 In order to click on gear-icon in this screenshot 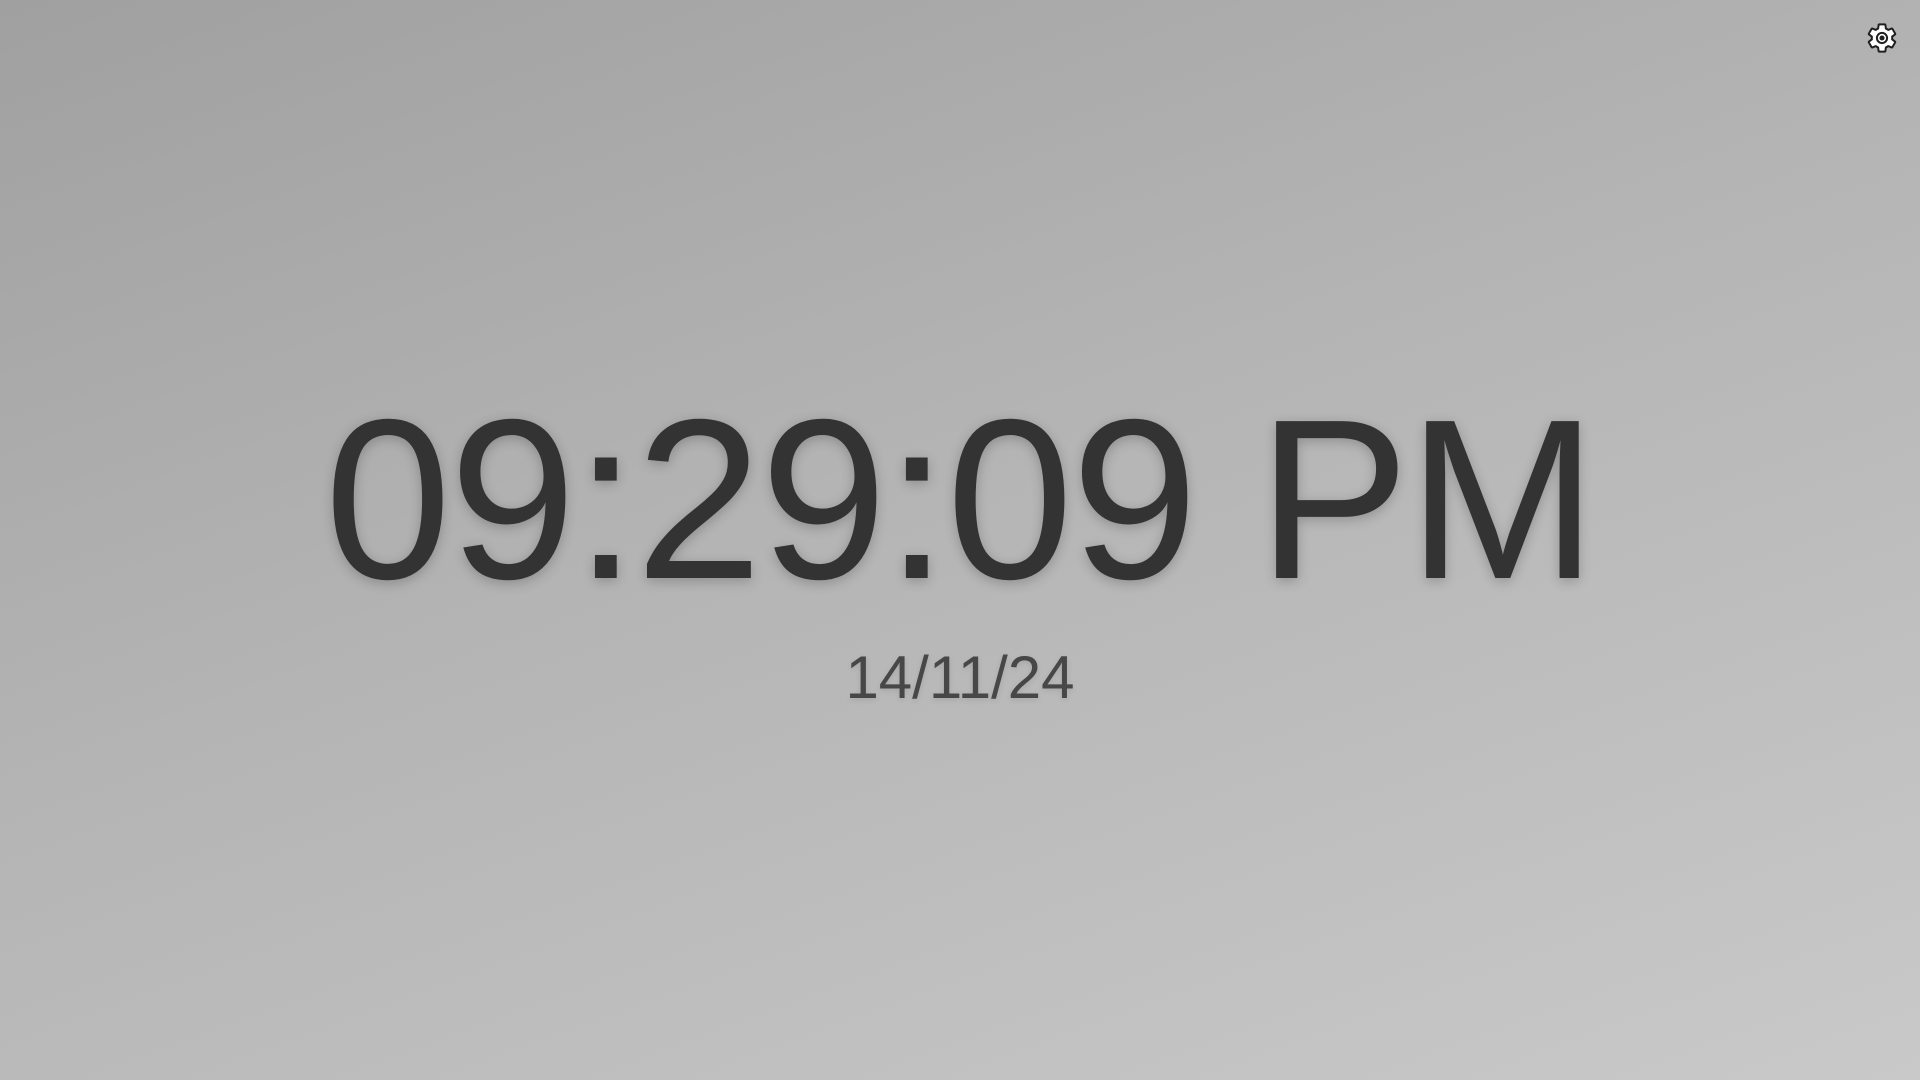, I will do `click(1882, 38)`.